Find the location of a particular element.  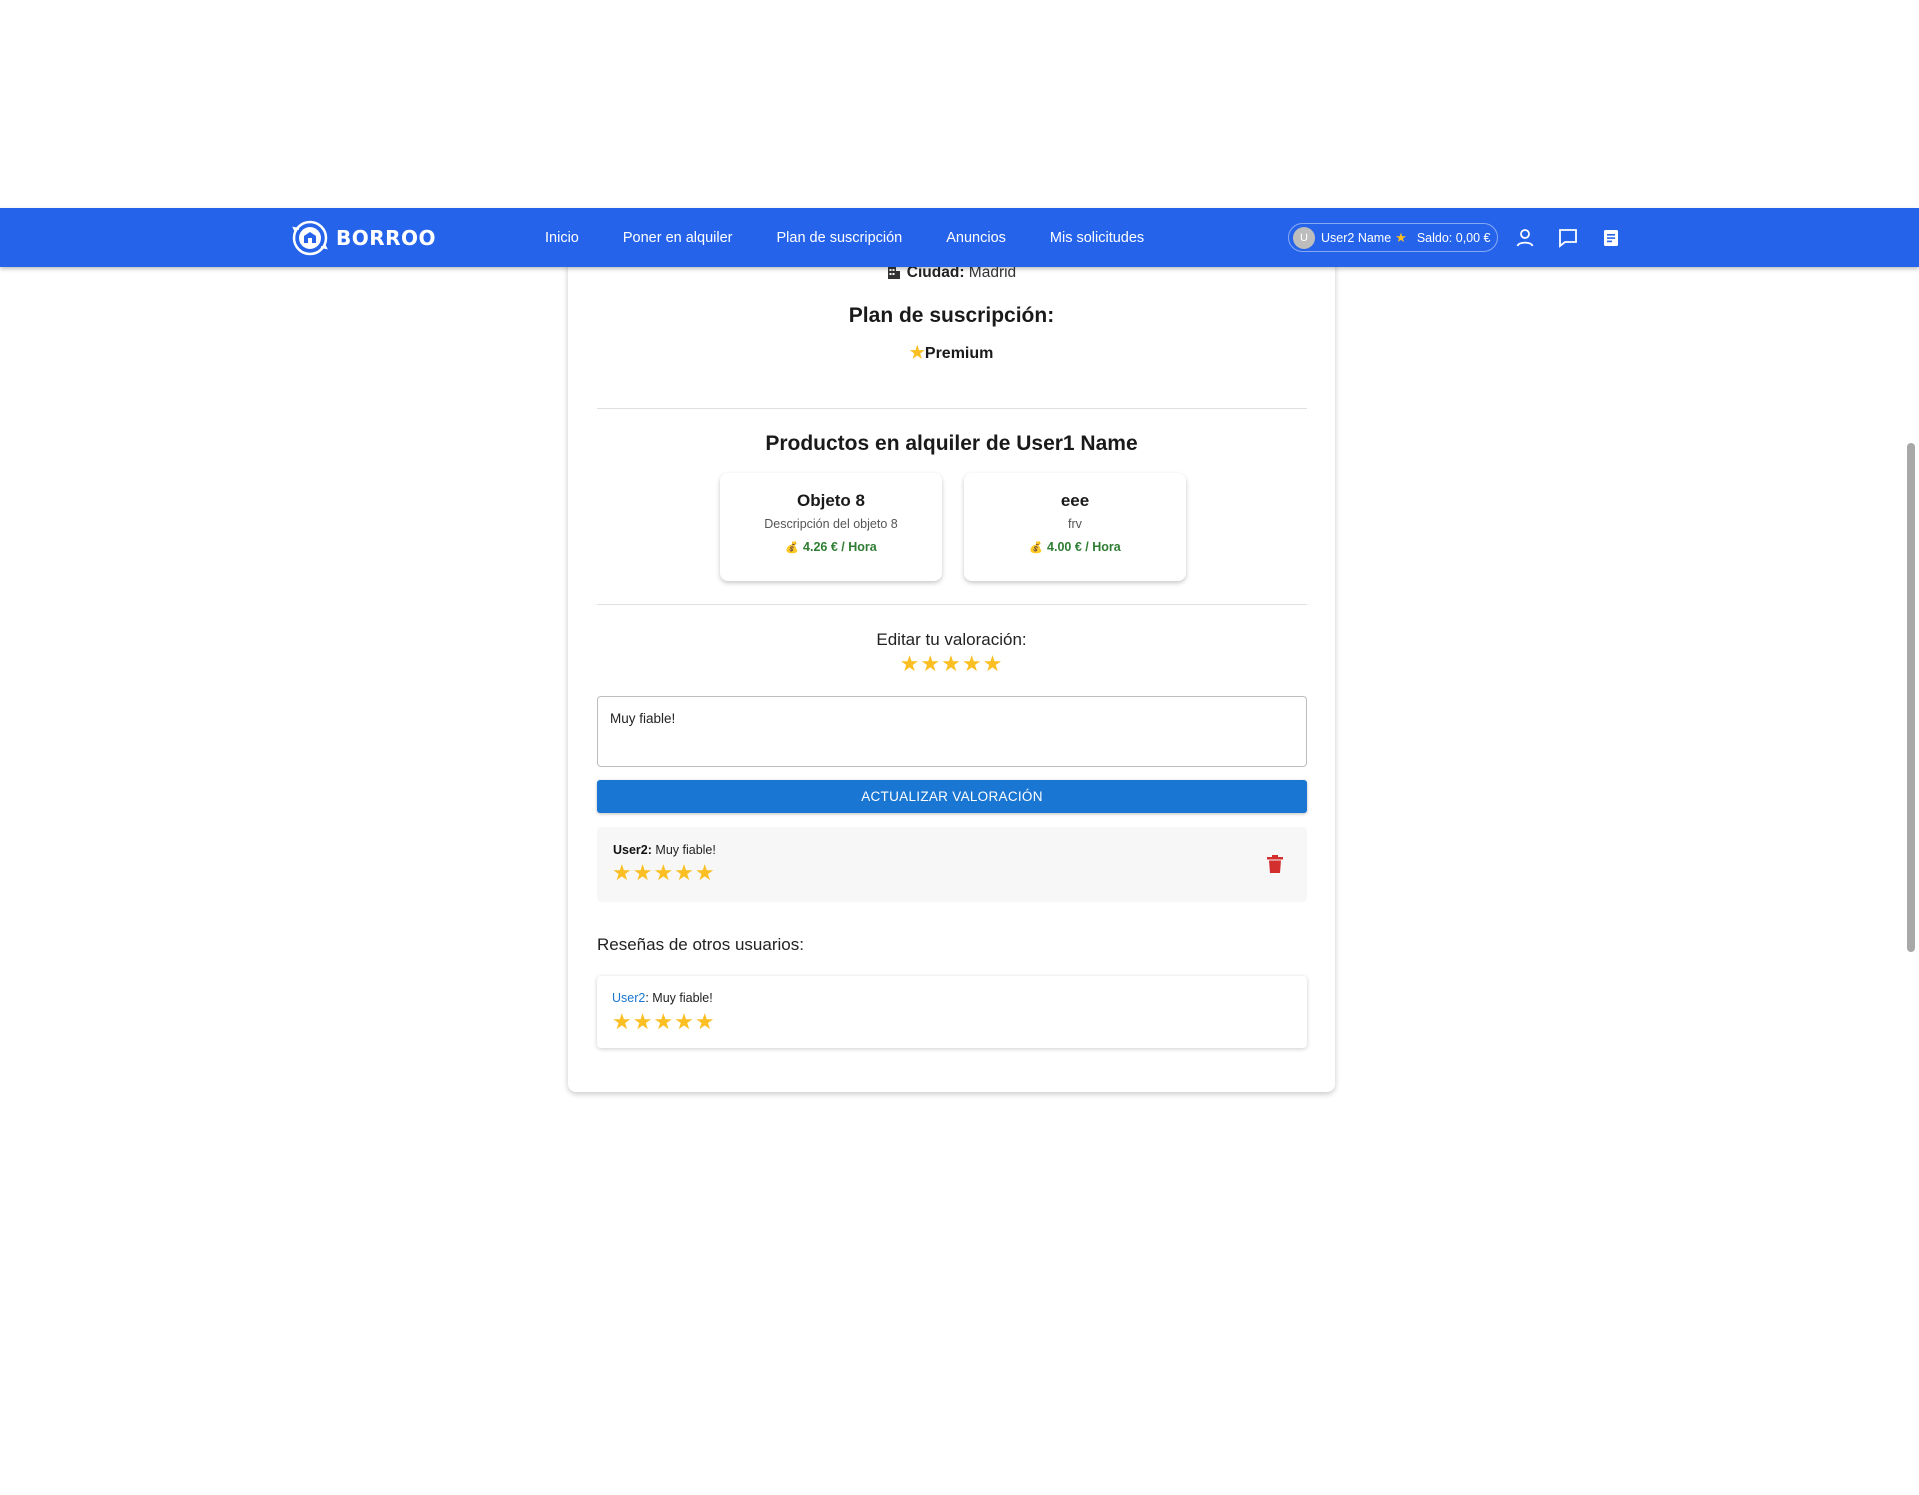

borroo-logo-icon is located at coordinates (310, 238).